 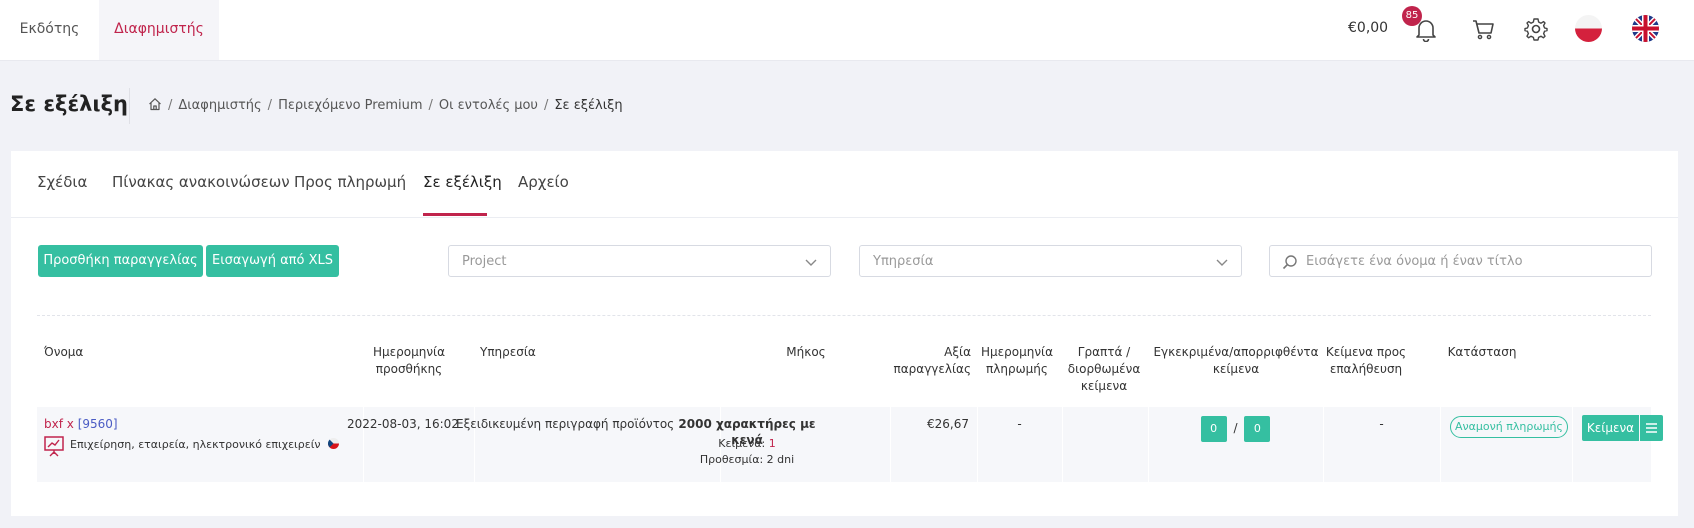 What do you see at coordinates (1050, 261) in the screenshot?
I see `service-select: Υπηρεσία` at bounding box center [1050, 261].